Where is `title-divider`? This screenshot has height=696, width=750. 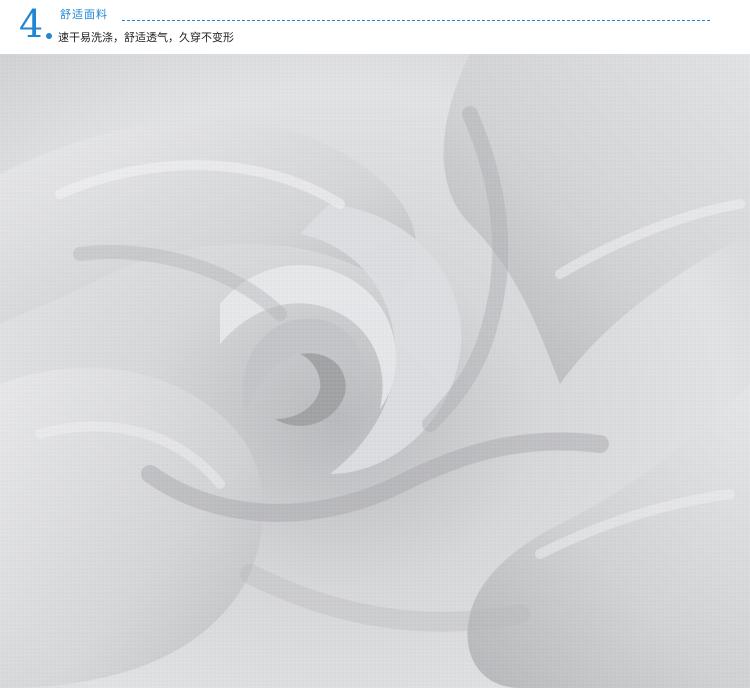 title-divider is located at coordinates (416, 20).